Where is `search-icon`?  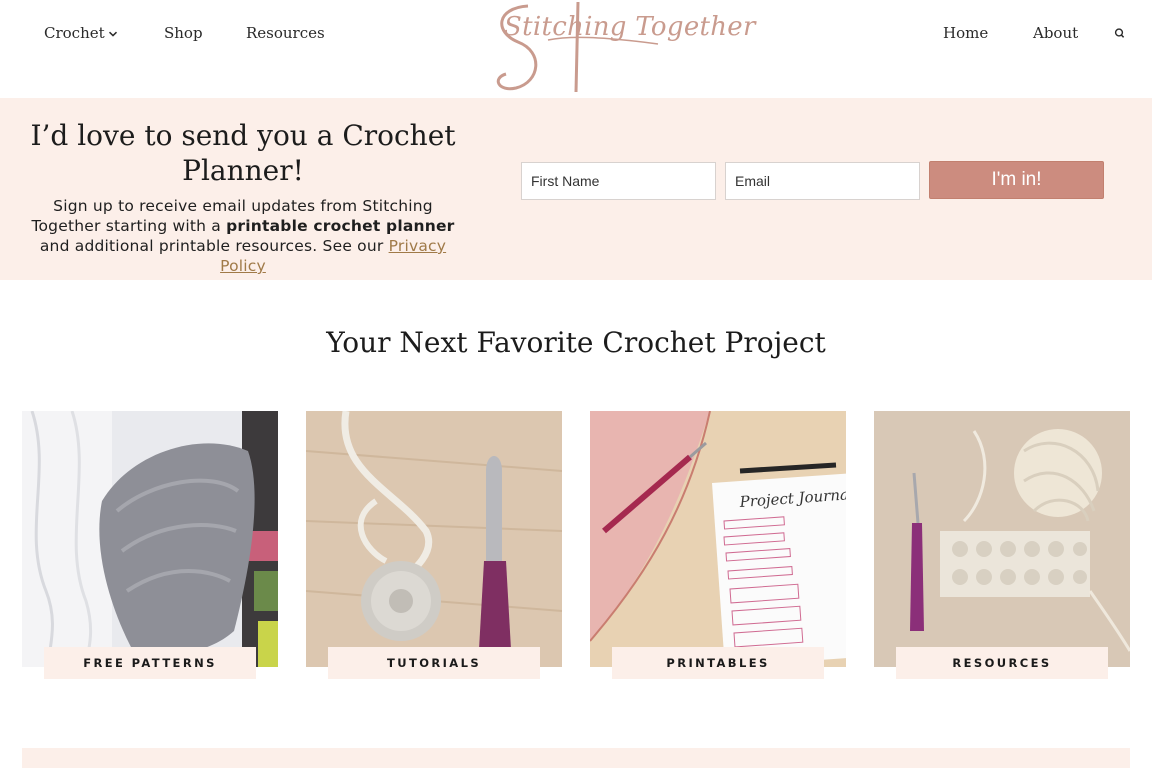
search-icon is located at coordinates (1119, 33).